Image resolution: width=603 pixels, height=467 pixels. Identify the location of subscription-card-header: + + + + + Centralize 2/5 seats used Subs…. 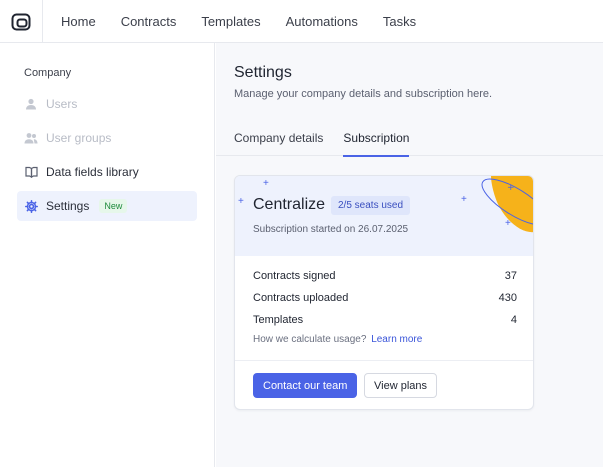
(384, 216).